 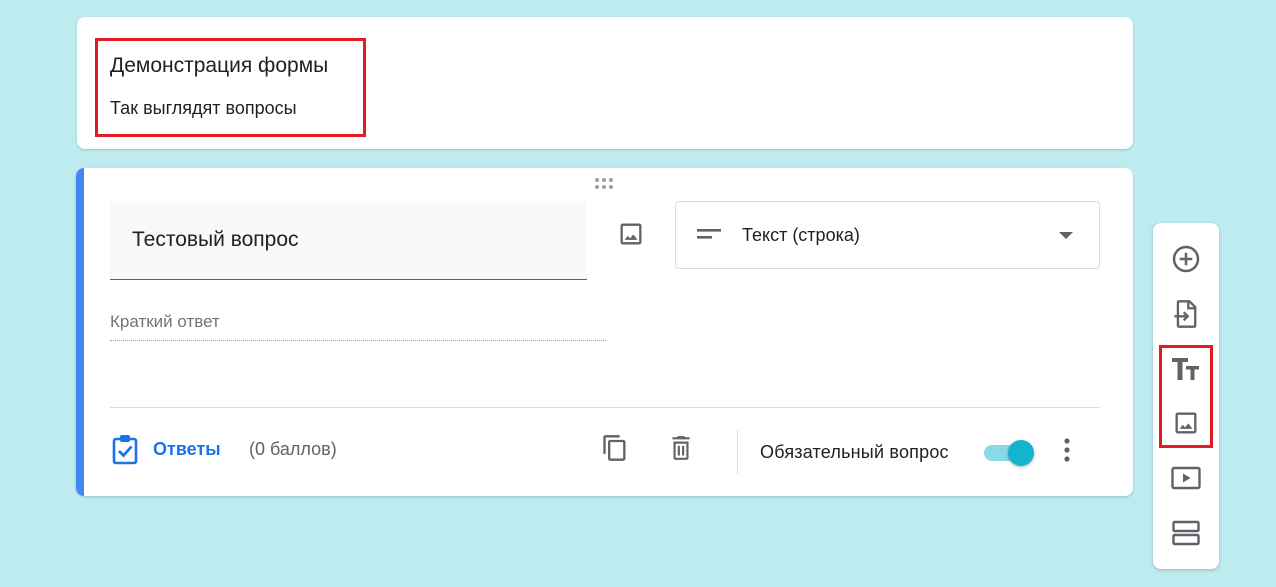 What do you see at coordinates (737, 452) in the screenshot?
I see `footer-vertical-divider` at bounding box center [737, 452].